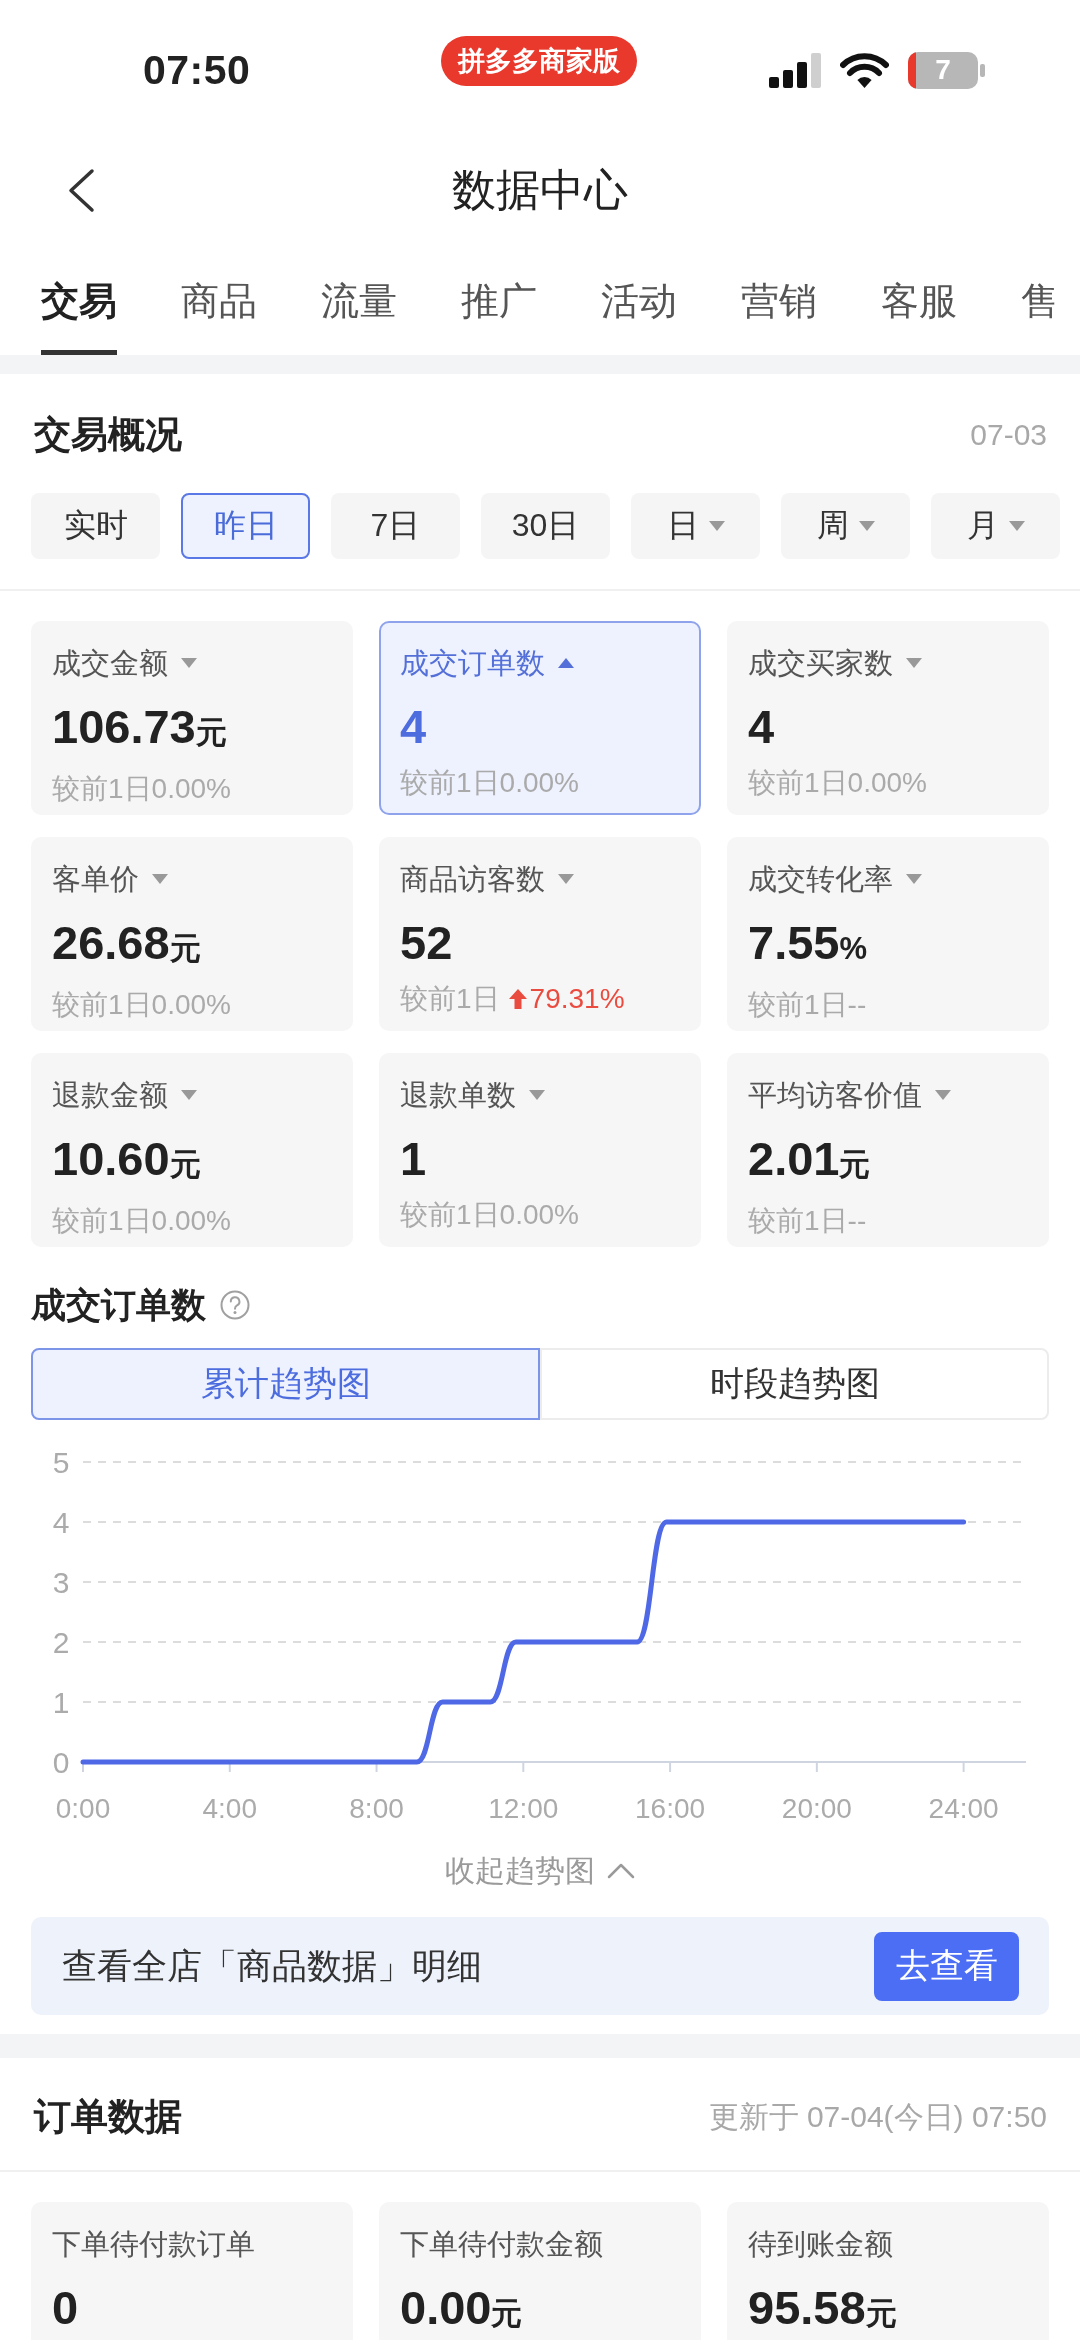  What do you see at coordinates (359, 297) in the screenshot?
I see `tab: 流量` at bounding box center [359, 297].